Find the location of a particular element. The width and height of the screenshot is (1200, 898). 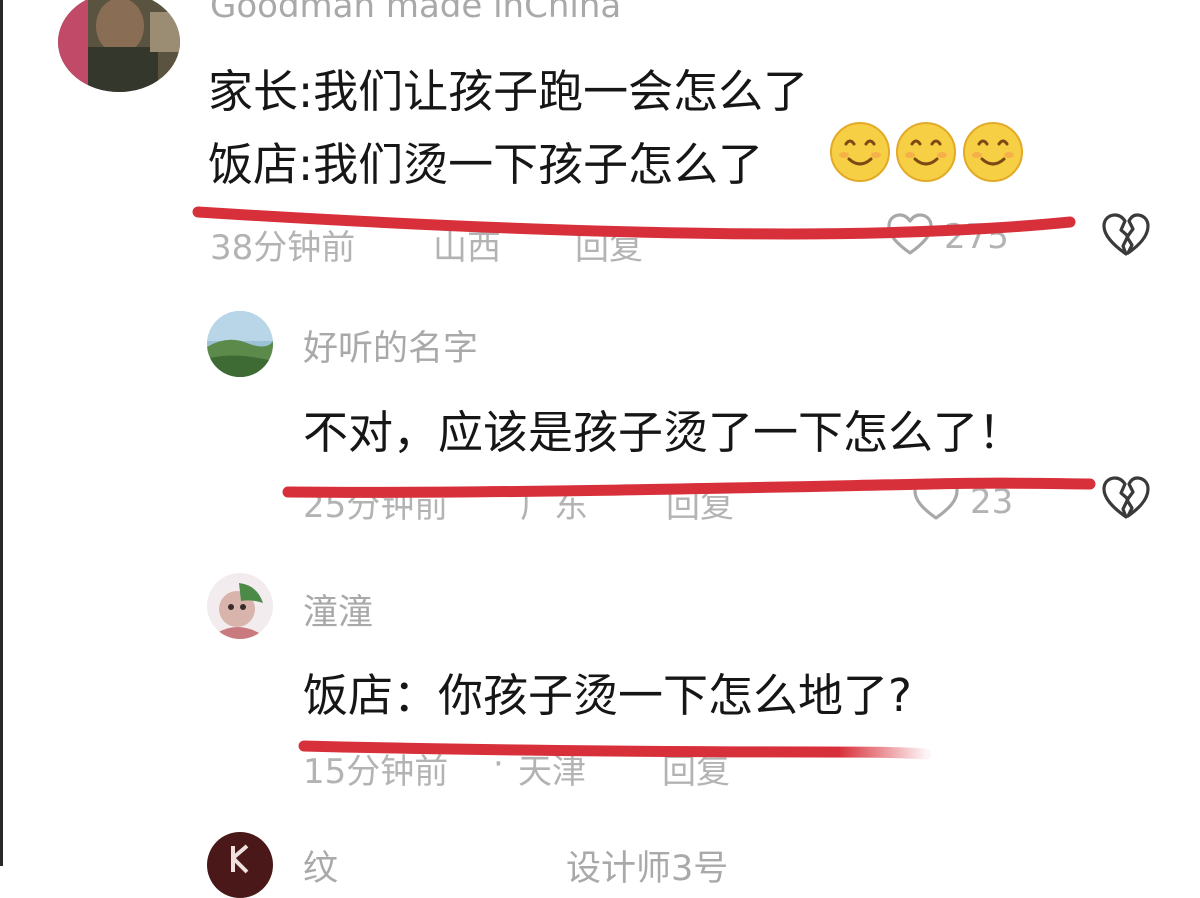

comment-text: 不对，应该是孩子烫了一下怎么了！ is located at coordinates (663, 432).